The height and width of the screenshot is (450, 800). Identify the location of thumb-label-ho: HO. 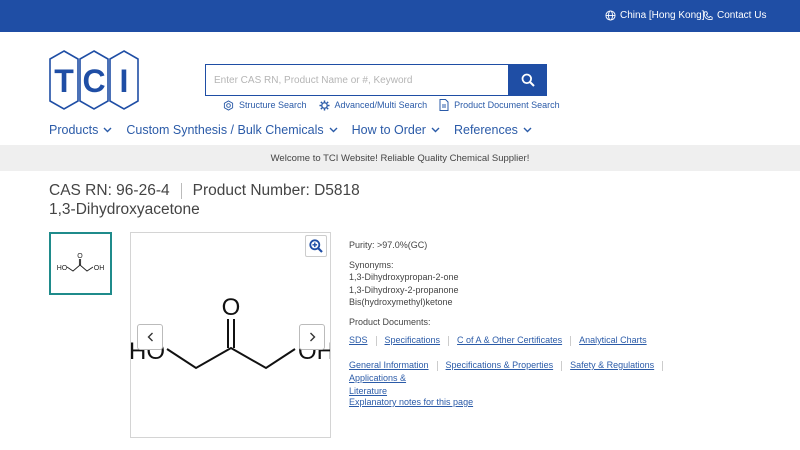
(62, 268).